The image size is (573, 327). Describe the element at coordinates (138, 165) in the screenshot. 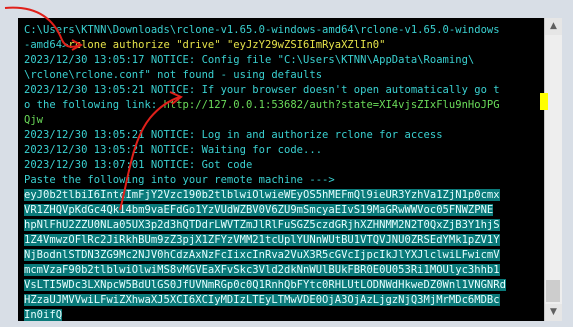

I see `console-line-text: 2023/12/30 13:07:01 NOTICE: Got code` at that location.